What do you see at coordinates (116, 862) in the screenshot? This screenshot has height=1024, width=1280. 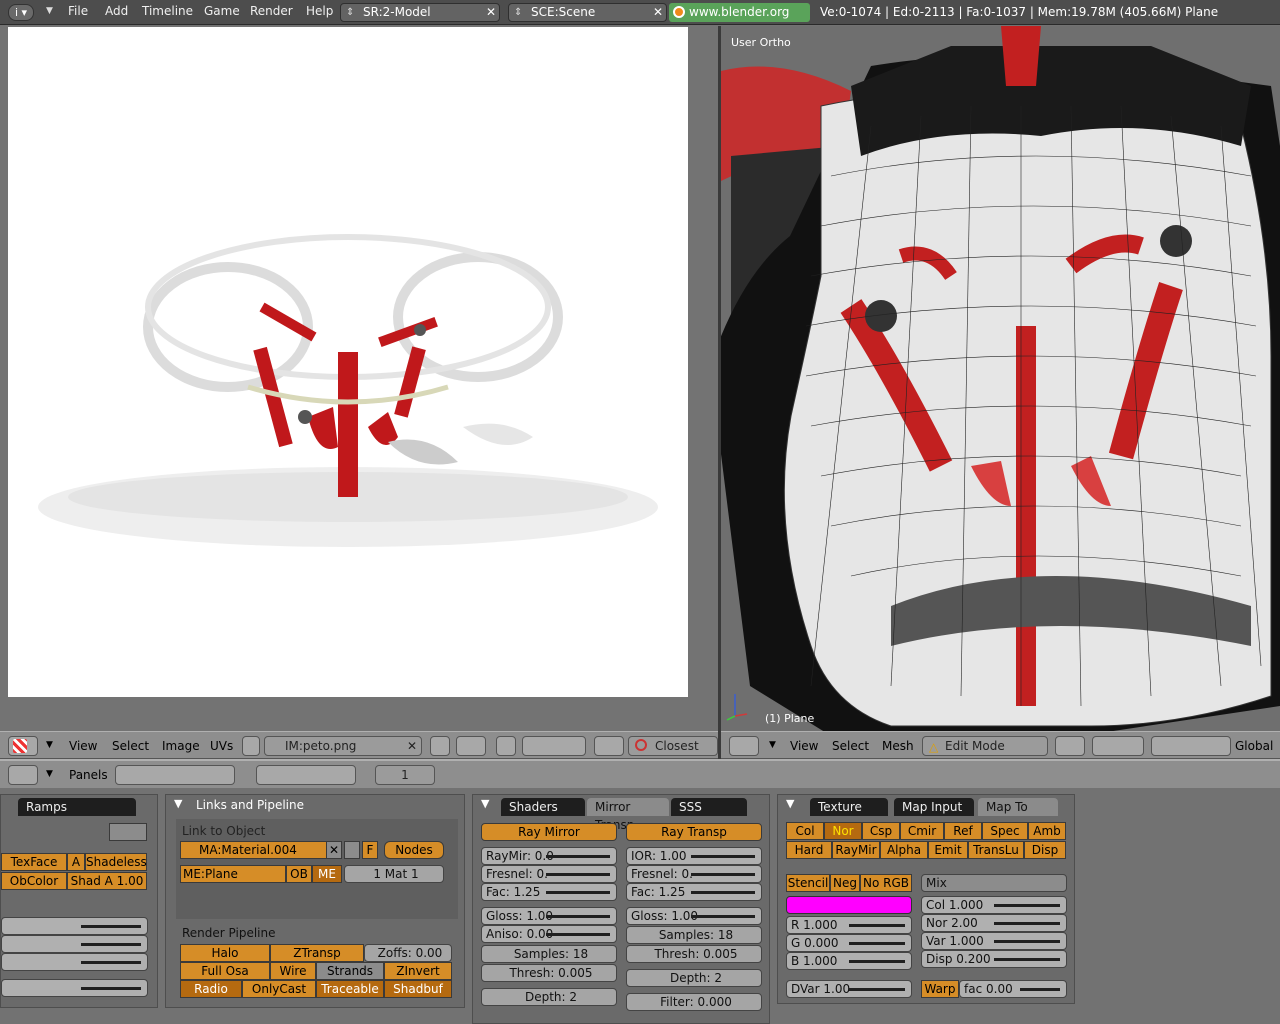 I see `shadeless-button: Shadeless` at bounding box center [116, 862].